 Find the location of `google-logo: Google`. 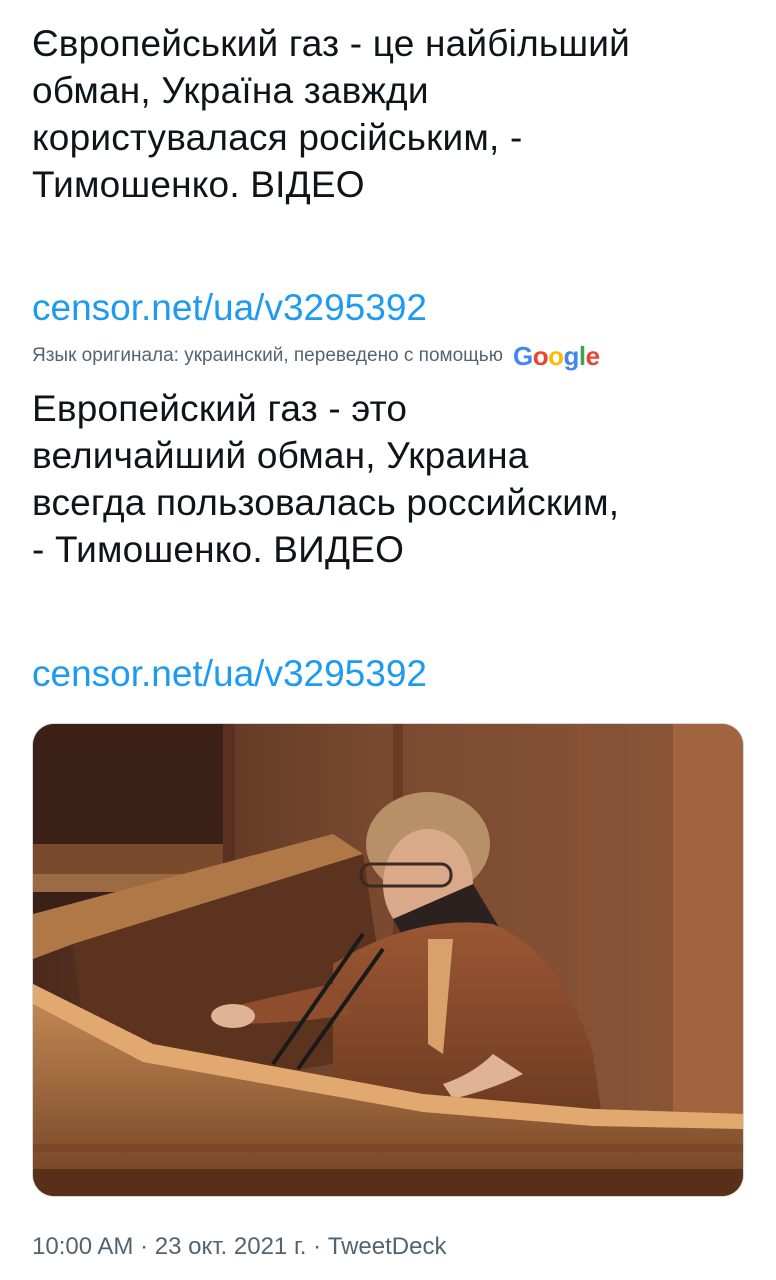

google-logo: Google is located at coordinates (556, 356).